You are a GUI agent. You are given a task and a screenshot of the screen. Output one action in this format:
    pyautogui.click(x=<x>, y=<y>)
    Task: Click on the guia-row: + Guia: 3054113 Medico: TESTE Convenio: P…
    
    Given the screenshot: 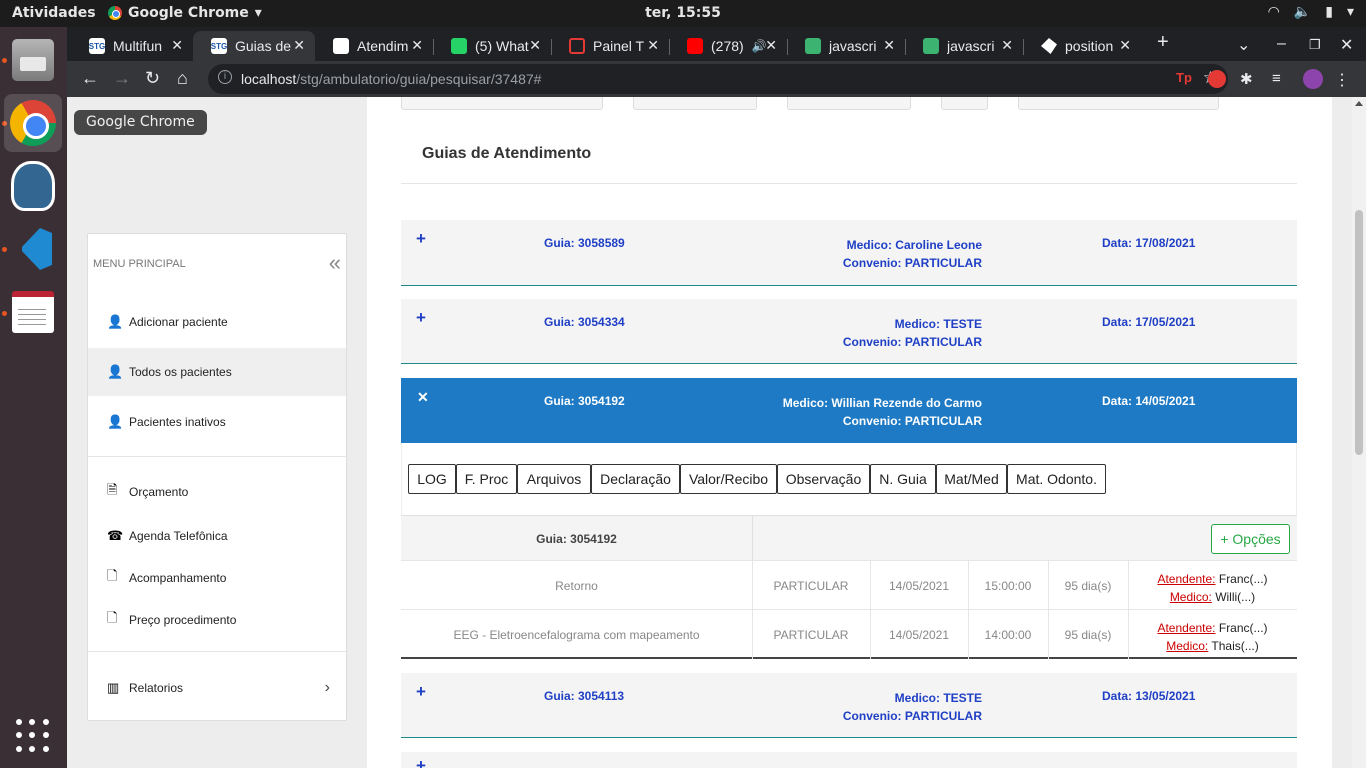 What is the action you would take?
    pyautogui.click(x=849, y=705)
    